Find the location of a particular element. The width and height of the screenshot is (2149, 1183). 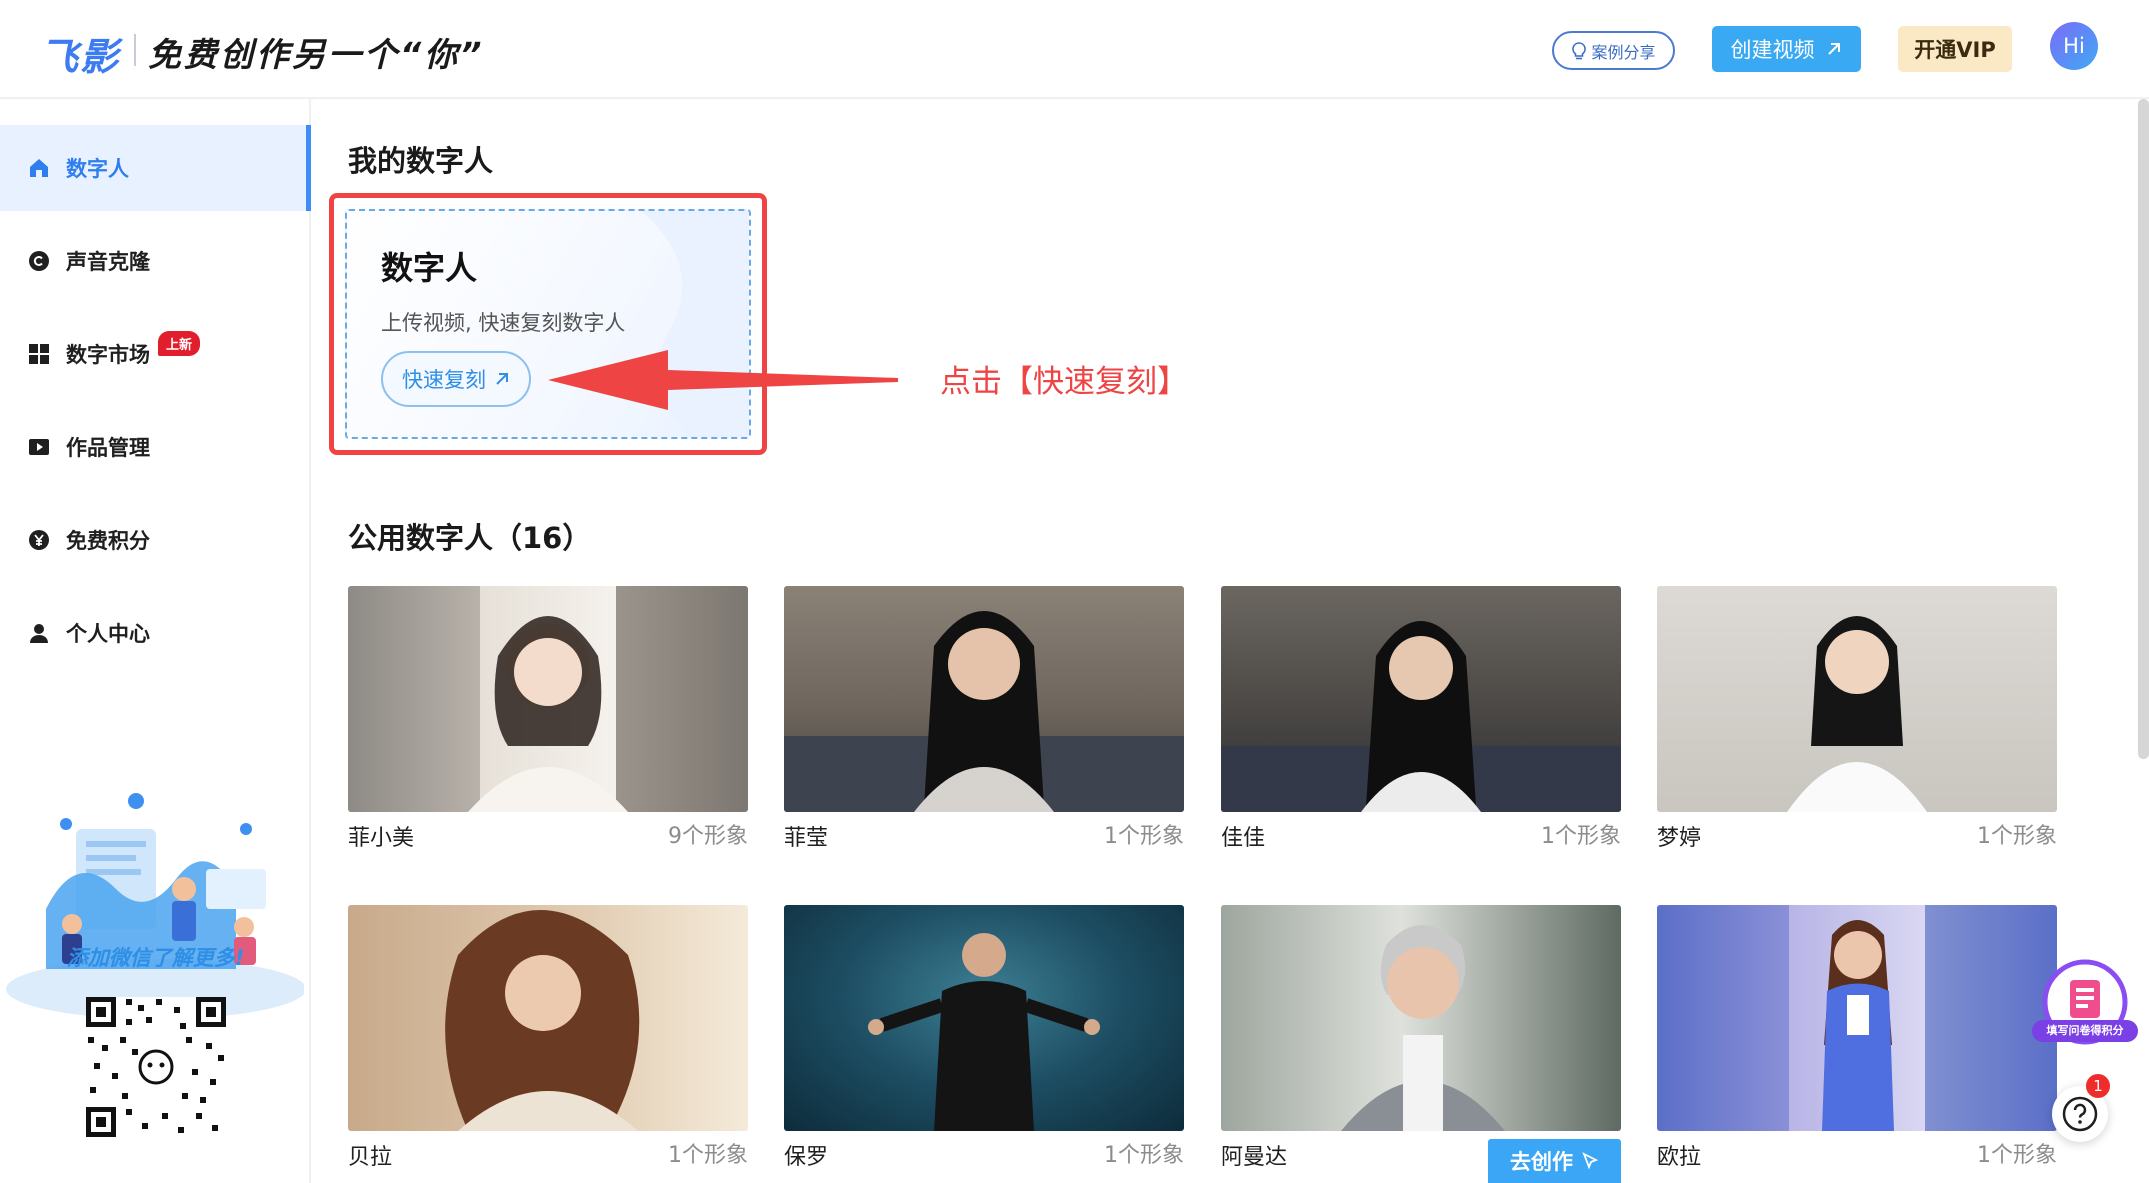

sidebar-item-label: 作品管理 is located at coordinates (108, 448).